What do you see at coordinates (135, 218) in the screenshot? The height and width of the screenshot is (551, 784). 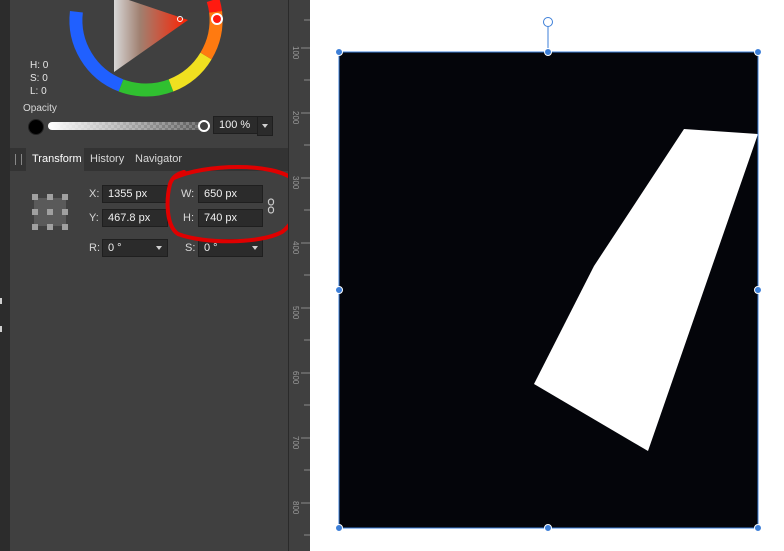 I see `y-field: 467.8 px` at bounding box center [135, 218].